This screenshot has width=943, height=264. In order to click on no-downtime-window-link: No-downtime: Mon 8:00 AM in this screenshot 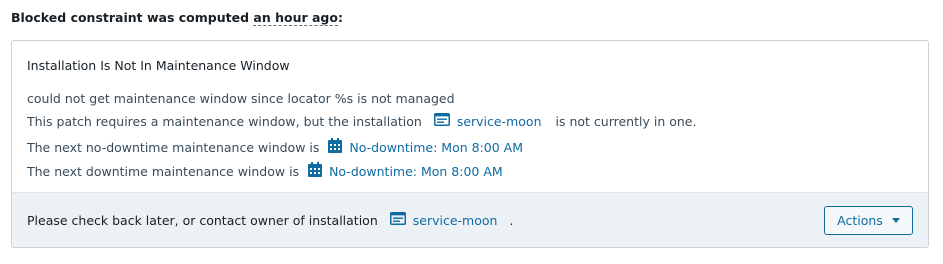, I will do `click(425, 147)`.